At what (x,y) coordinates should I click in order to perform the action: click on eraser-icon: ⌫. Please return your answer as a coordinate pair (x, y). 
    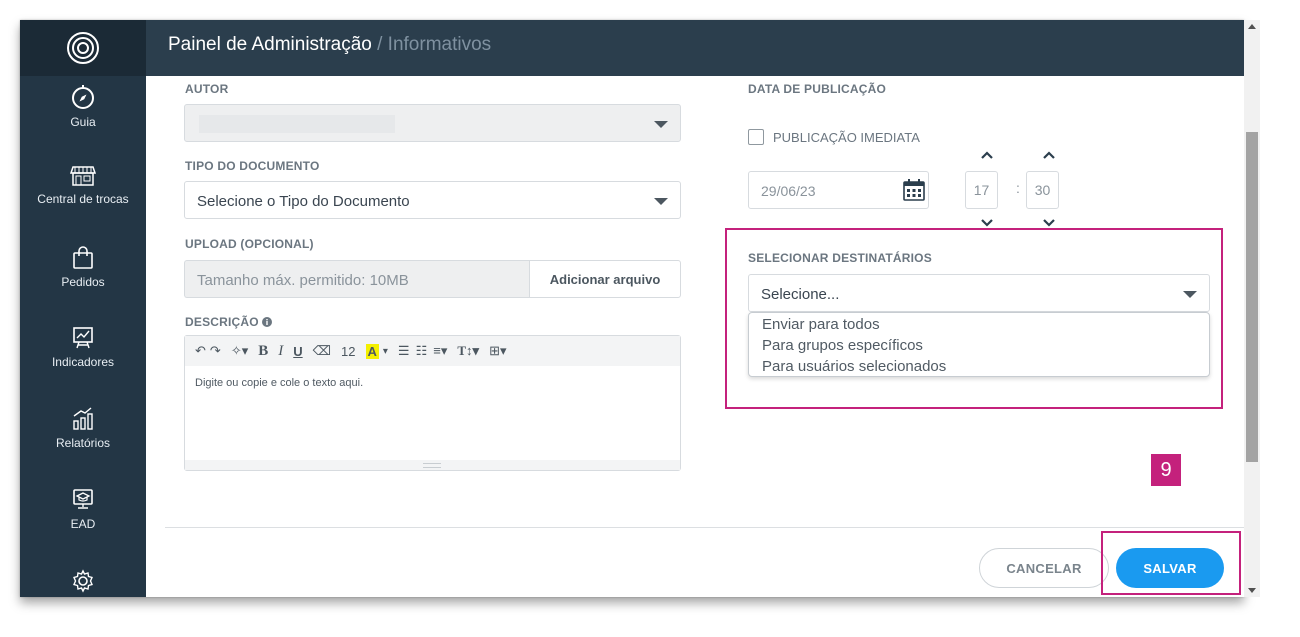
    Looking at the image, I should click on (322, 351).